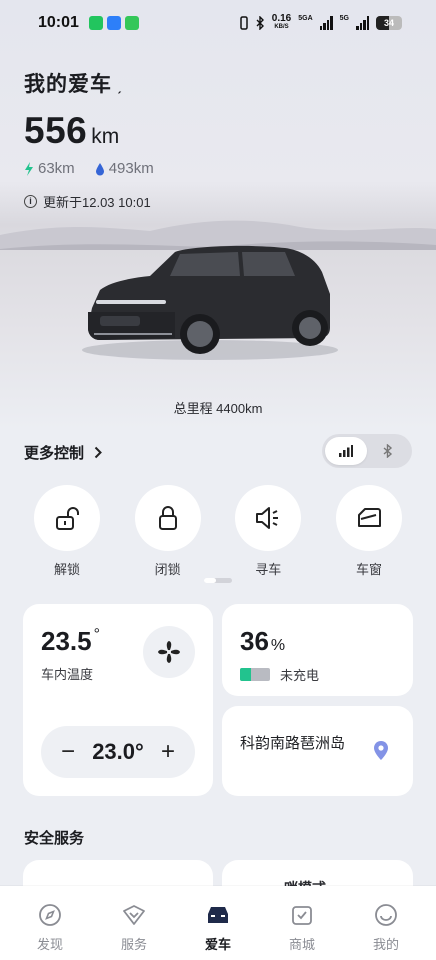 The image size is (436, 960). Describe the element at coordinates (300, 675) in the screenshot. I see `charging-status-text: 未充电` at that location.